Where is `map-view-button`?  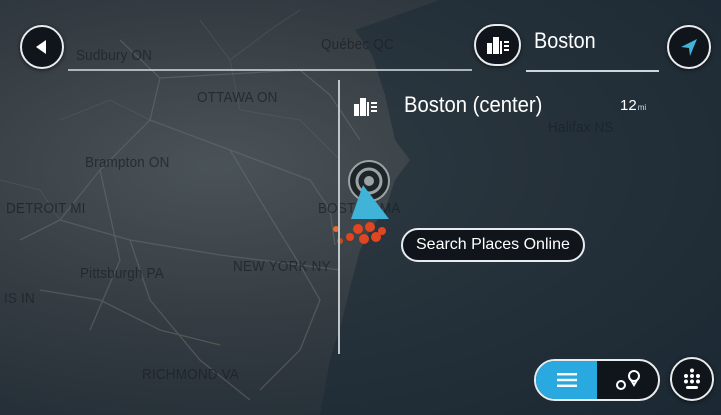 map-view-button is located at coordinates (627, 380).